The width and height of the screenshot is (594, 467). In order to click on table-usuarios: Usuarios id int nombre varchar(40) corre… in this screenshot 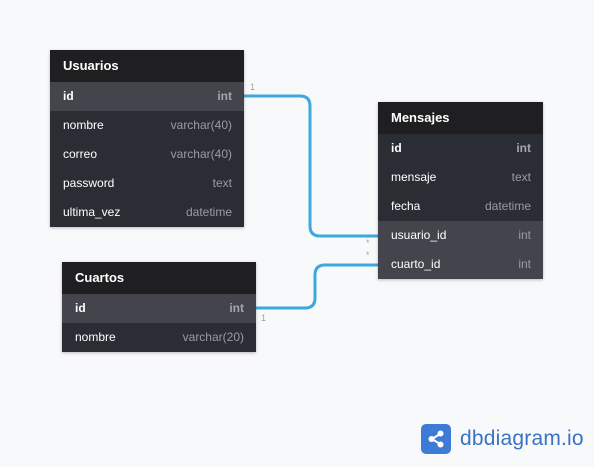, I will do `click(147, 138)`.